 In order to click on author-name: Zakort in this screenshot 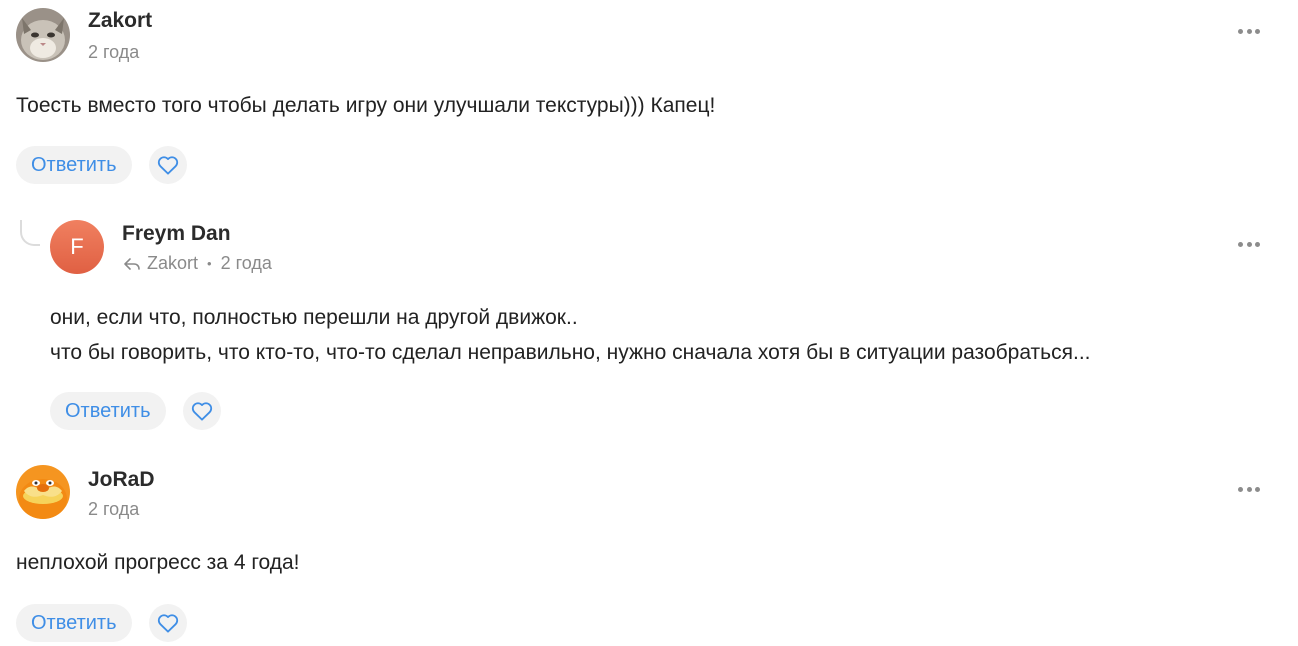, I will do `click(120, 21)`.